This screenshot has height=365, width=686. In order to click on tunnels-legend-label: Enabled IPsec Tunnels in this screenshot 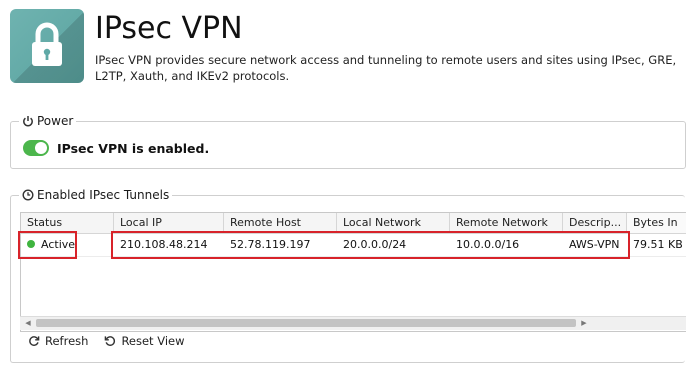, I will do `click(103, 195)`.